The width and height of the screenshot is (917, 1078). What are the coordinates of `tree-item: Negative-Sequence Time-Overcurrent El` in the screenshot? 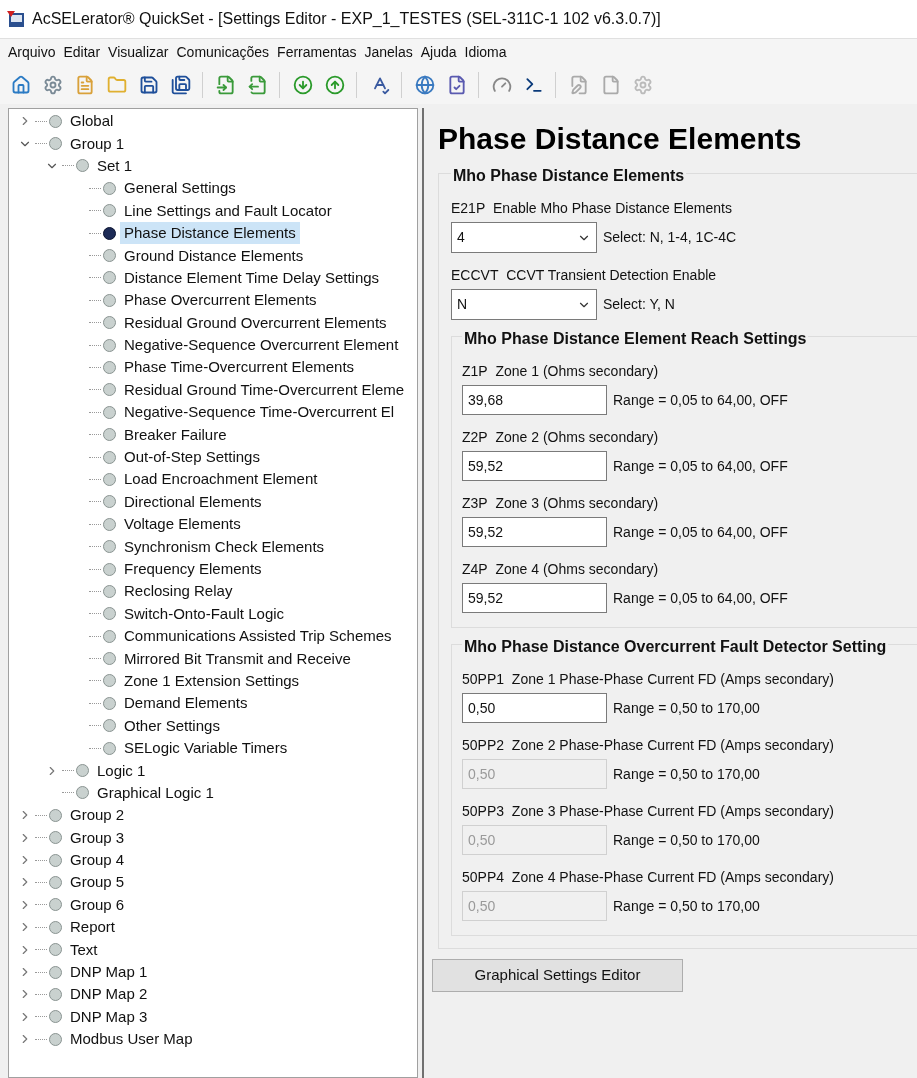 It's located at (259, 412).